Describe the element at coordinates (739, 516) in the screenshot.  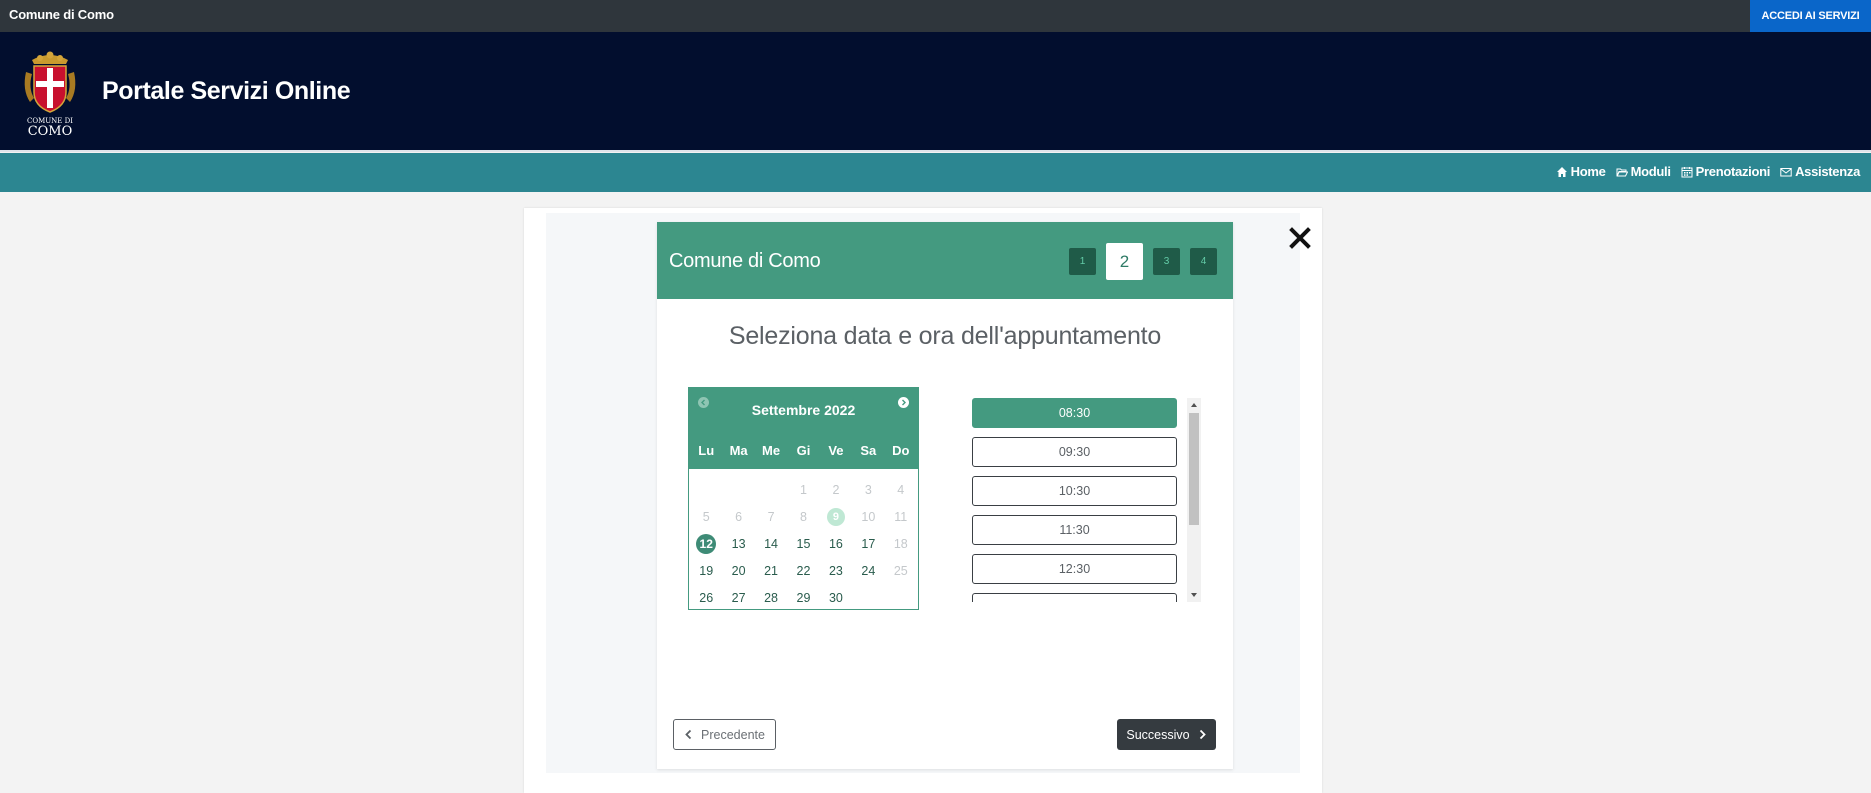
I see `calendar-day: 6` at that location.